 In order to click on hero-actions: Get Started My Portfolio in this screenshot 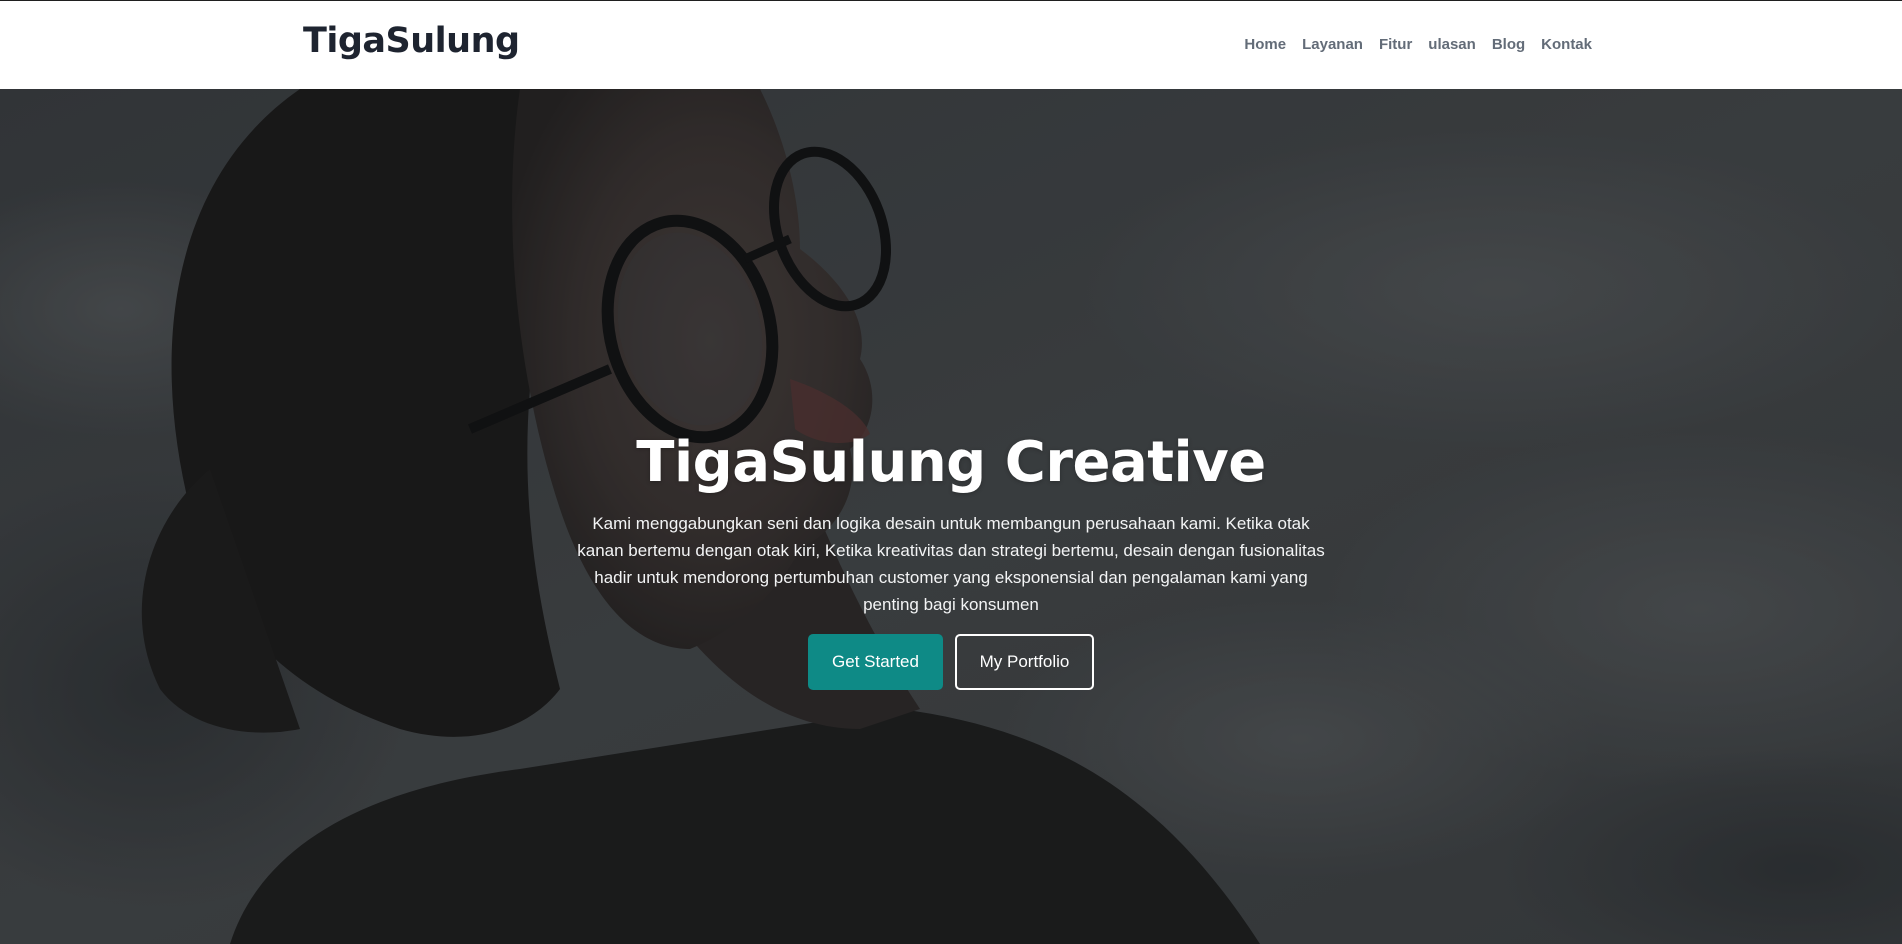, I will do `click(951, 662)`.